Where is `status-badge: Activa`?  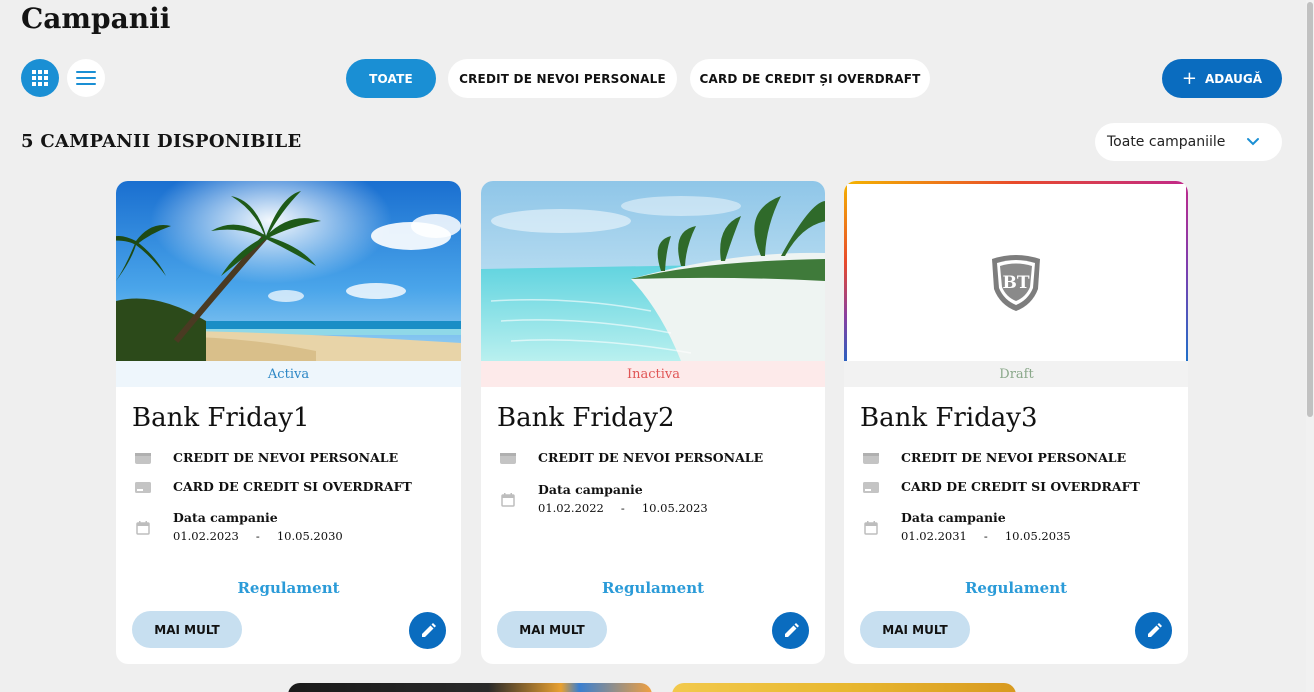 status-badge: Activa is located at coordinates (288, 374).